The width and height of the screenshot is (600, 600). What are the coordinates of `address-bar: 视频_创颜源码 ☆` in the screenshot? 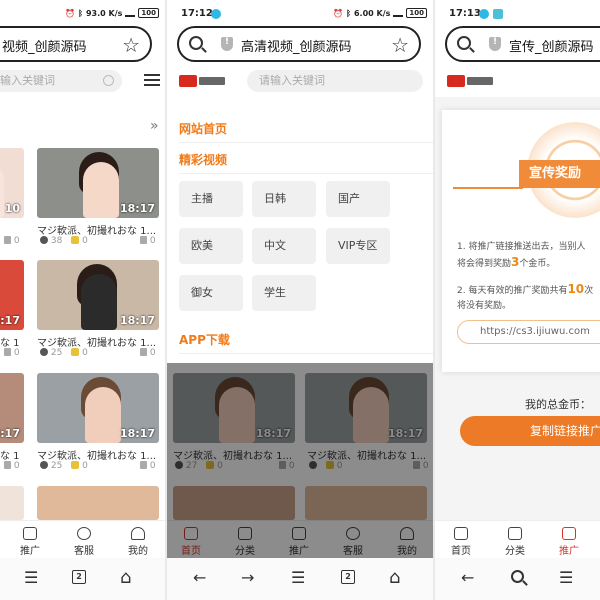 It's located at (76, 44).